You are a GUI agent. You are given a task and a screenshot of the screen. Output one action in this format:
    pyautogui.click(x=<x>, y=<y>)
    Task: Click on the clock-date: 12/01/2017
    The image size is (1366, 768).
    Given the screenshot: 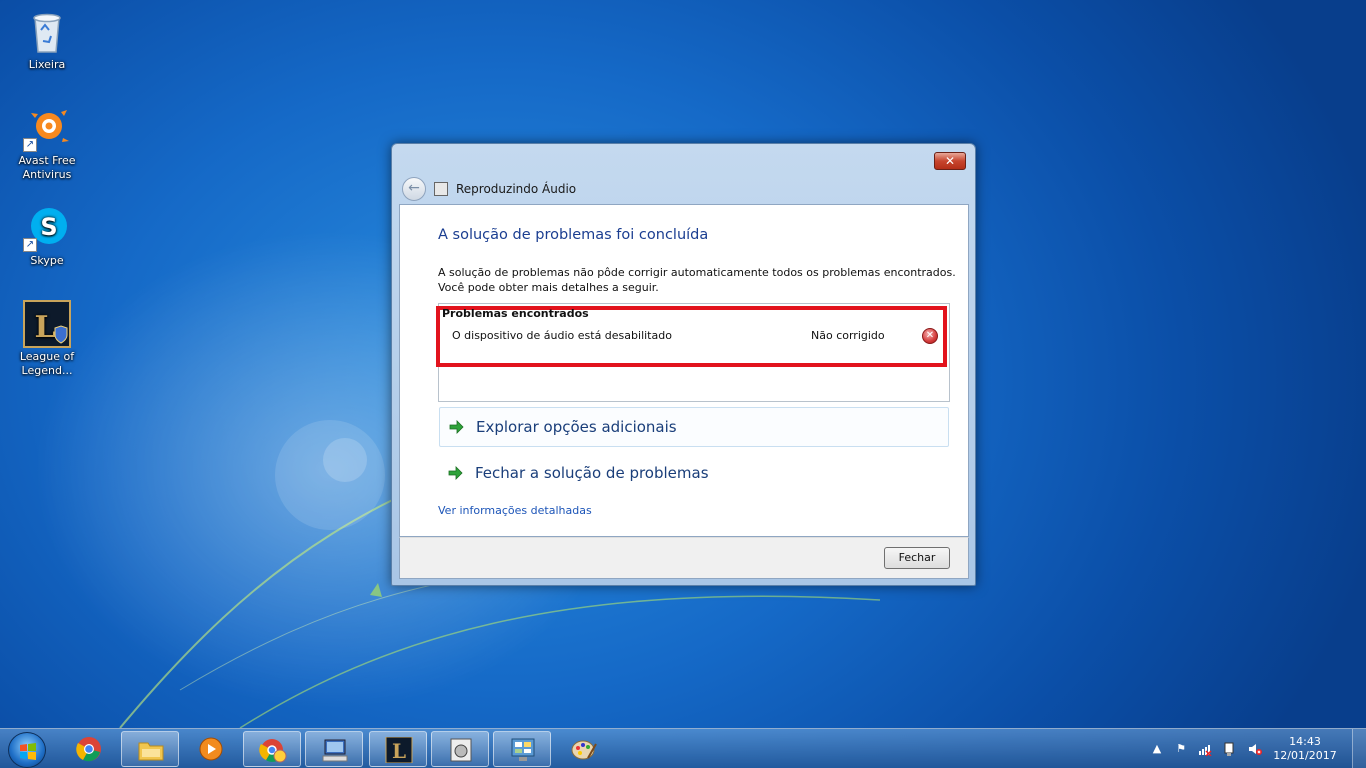 What is the action you would take?
    pyautogui.click(x=1305, y=755)
    